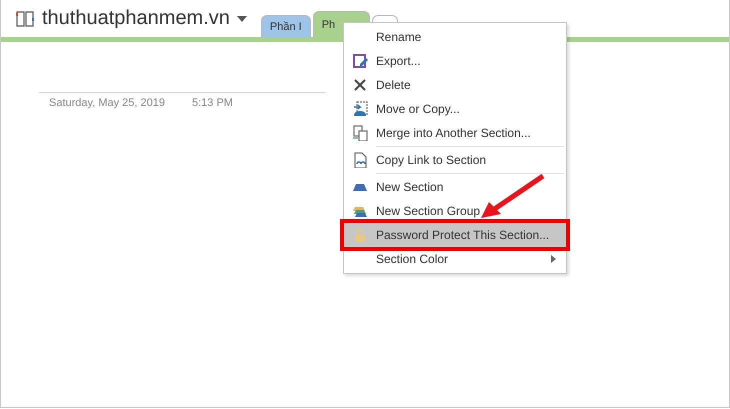  I want to click on delete-icon, so click(360, 85).